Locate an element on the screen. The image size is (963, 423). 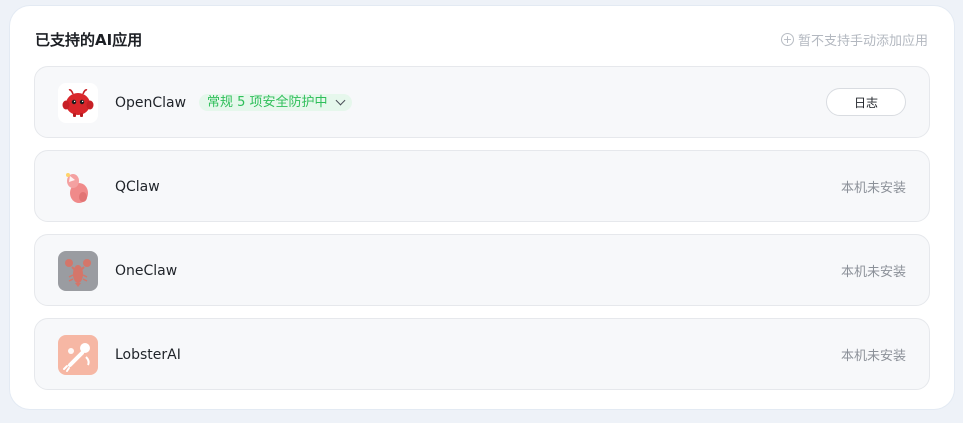
app-name: LobsterAI is located at coordinates (148, 355).